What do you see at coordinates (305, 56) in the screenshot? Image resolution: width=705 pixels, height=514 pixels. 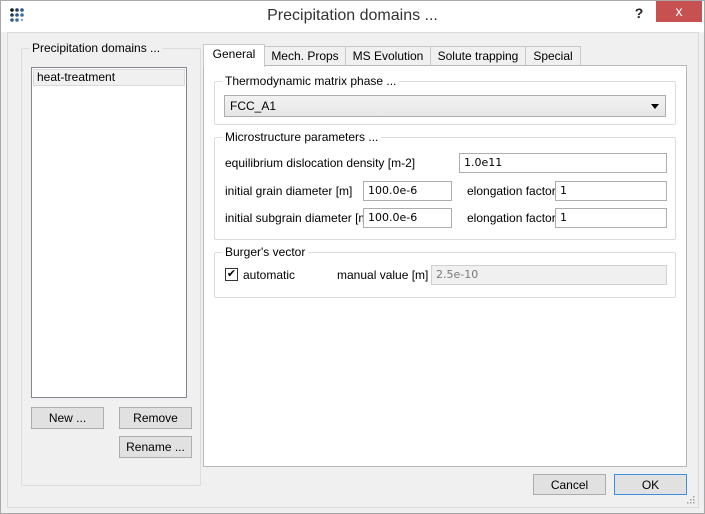 I see `tab-mech-props: Mech. Props` at bounding box center [305, 56].